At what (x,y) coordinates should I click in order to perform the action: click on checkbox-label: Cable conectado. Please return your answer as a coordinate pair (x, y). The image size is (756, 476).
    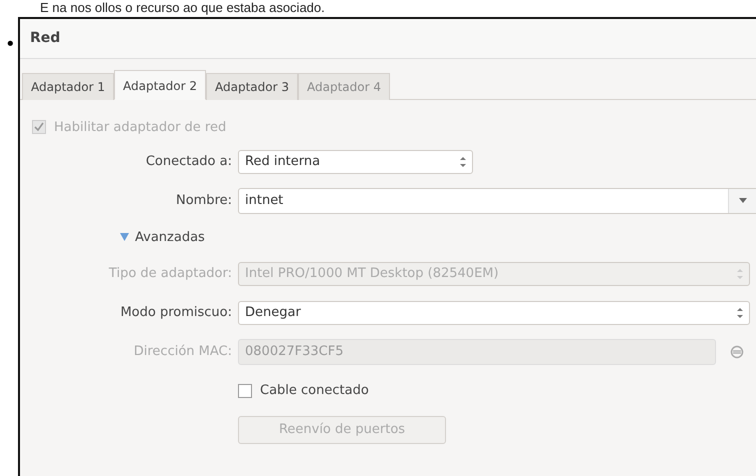
    Looking at the image, I should click on (314, 390).